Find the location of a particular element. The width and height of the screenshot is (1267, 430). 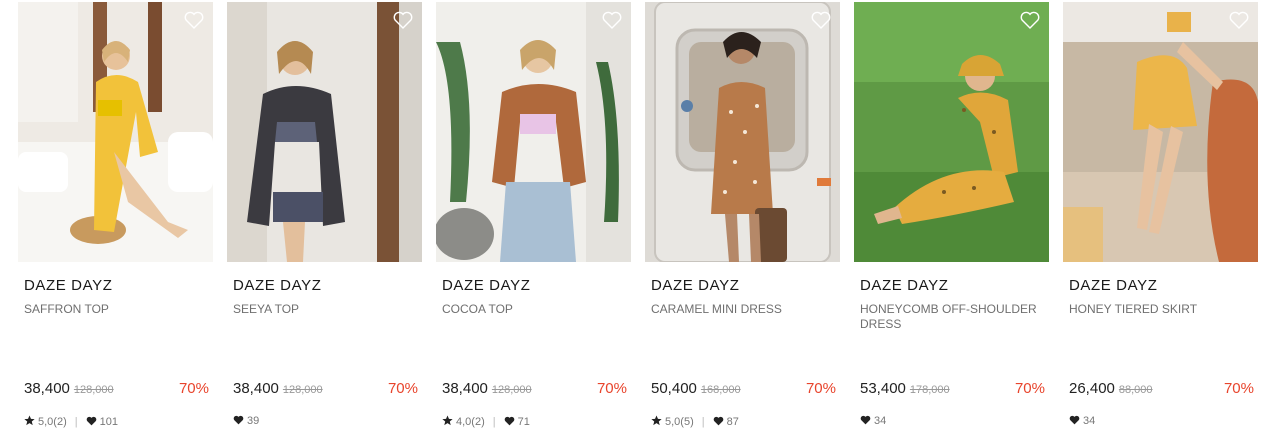

sale-price: 53,400 is located at coordinates (883, 388).